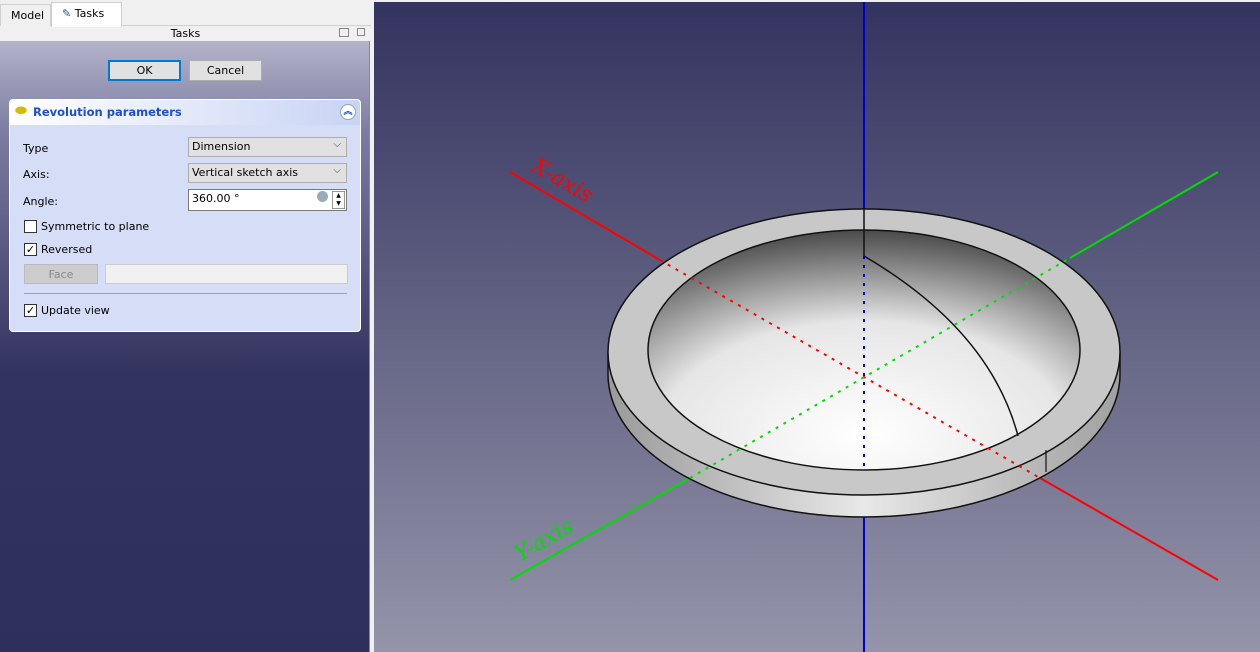 This screenshot has width=1260, height=652. I want to click on tab-label: Model, so click(28, 15).